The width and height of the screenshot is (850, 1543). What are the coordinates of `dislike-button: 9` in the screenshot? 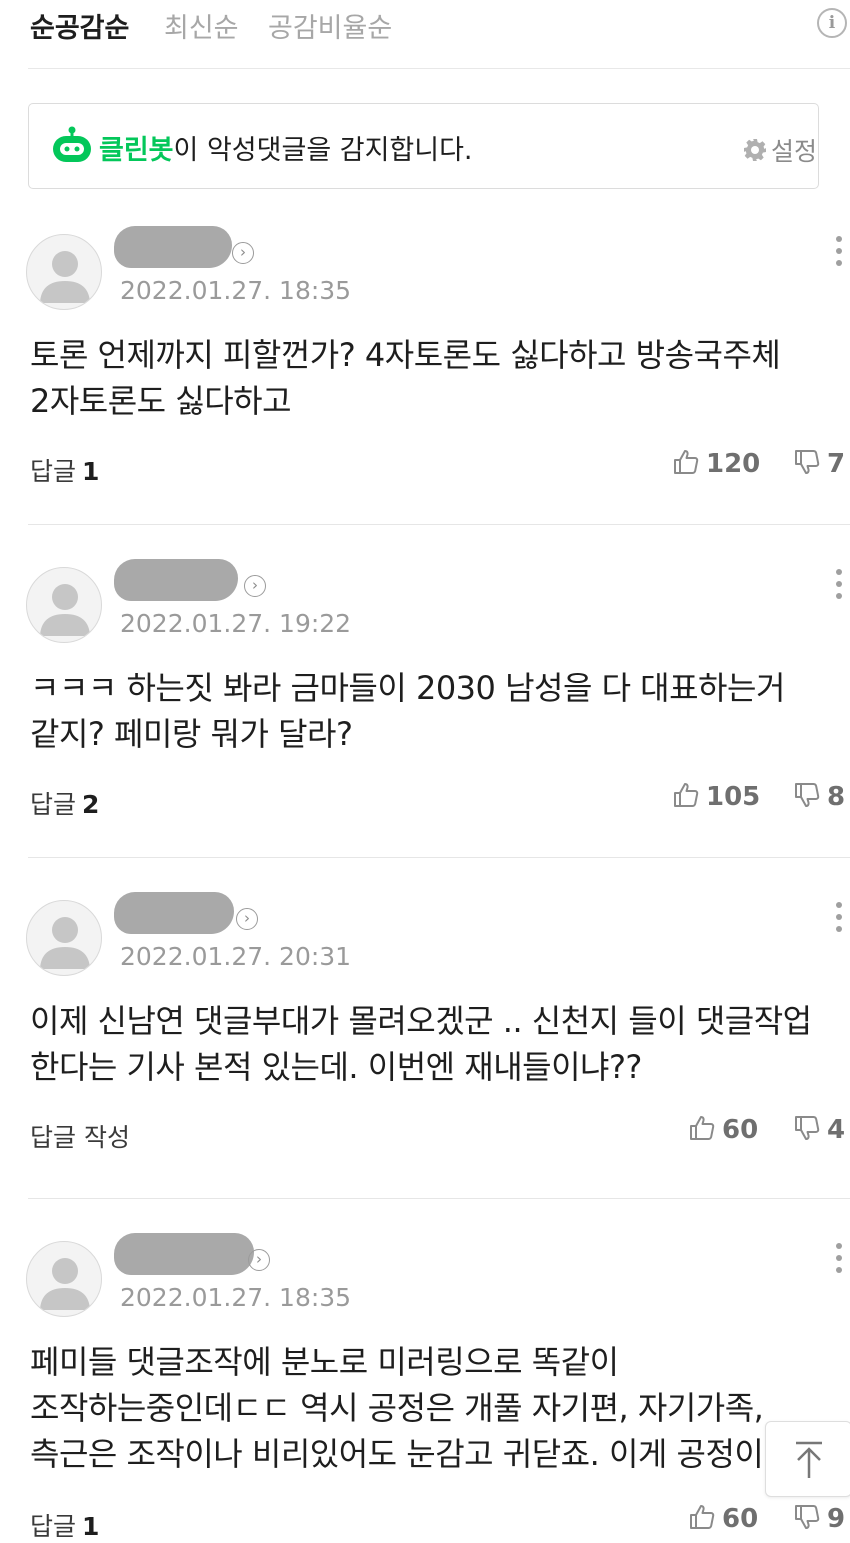 It's located at (819, 1518).